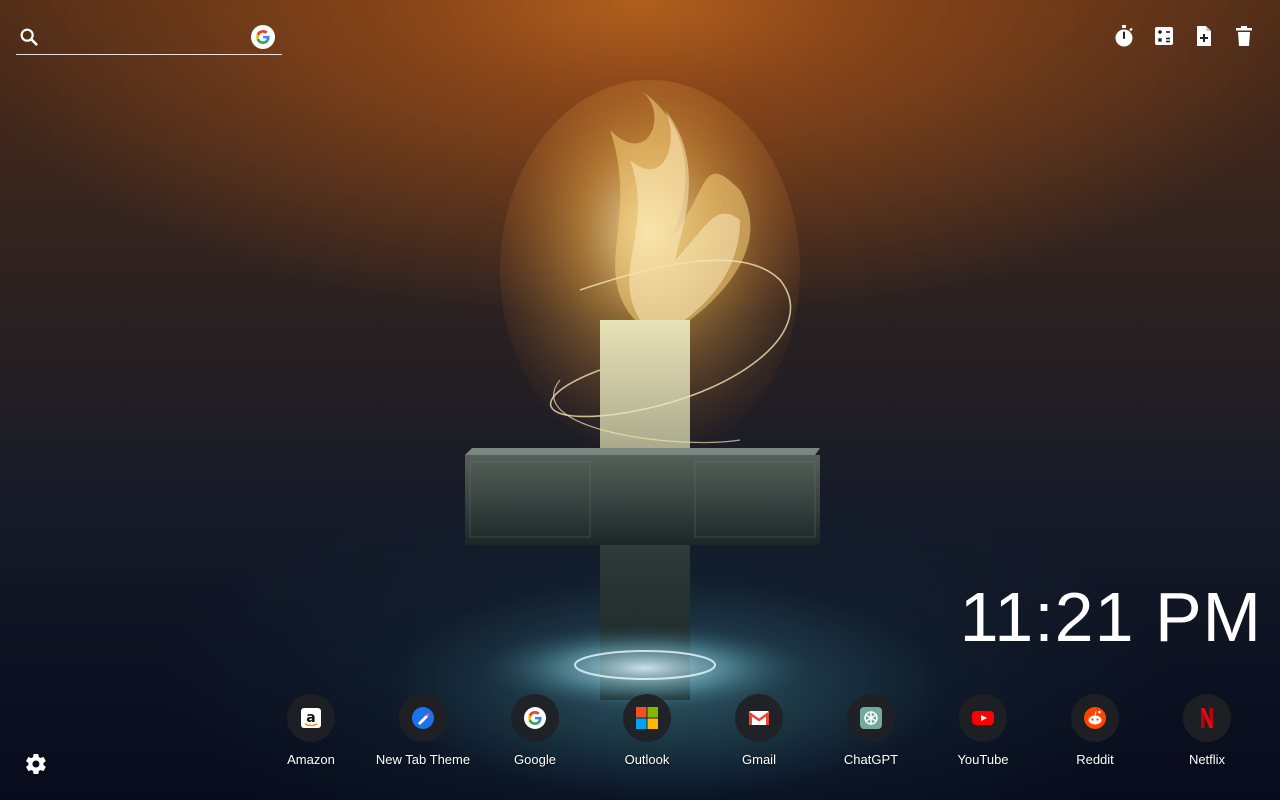 This screenshot has width=1280, height=800. I want to click on calculator-icon, so click(1164, 36).